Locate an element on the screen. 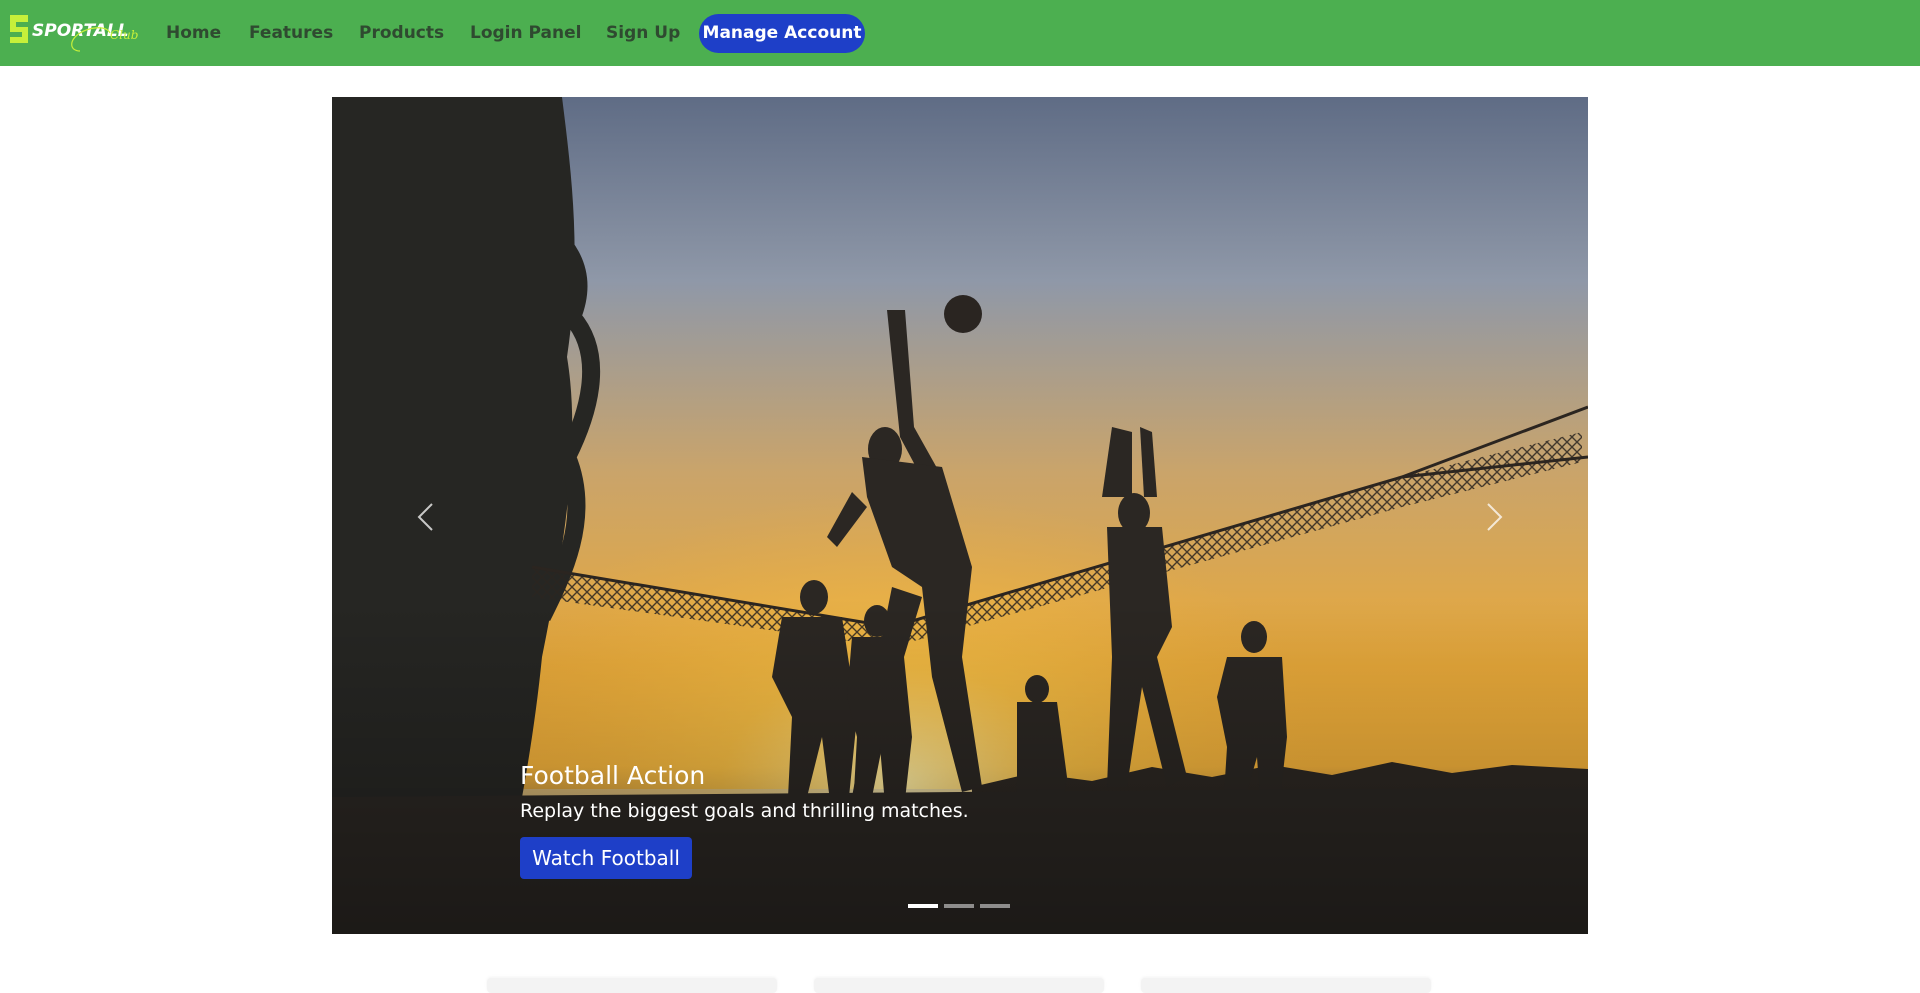 The height and width of the screenshot is (993, 1920). chevron-left-icon is located at coordinates (425, 517).